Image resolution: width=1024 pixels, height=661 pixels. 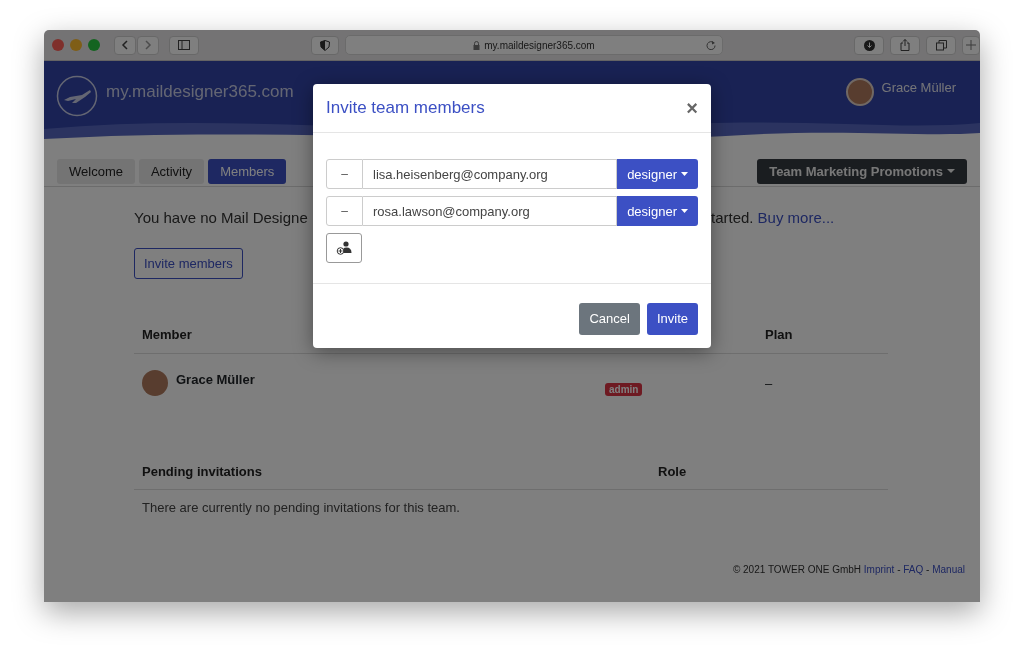 I want to click on share-button, so click(x=905, y=45).